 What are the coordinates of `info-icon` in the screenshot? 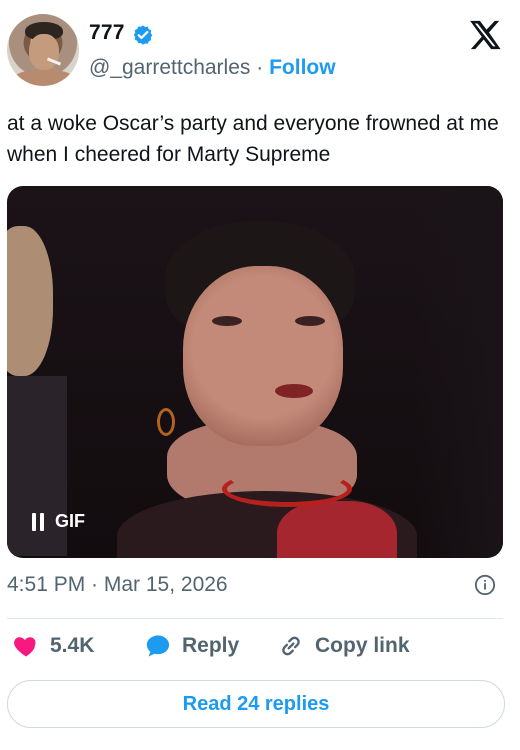 It's located at (485, 585).